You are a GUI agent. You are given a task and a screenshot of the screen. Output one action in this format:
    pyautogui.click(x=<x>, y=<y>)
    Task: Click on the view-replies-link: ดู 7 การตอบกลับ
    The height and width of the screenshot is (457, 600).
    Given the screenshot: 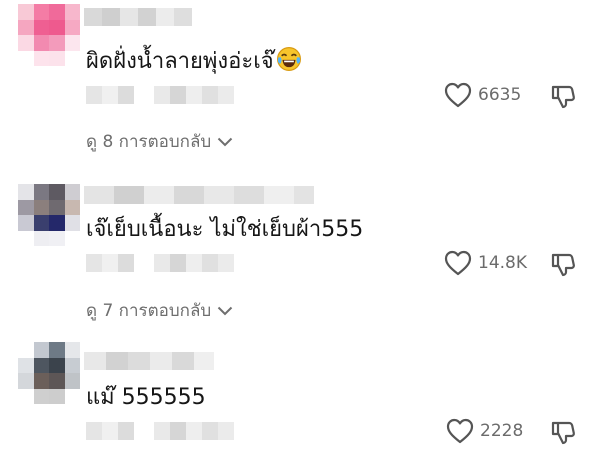 What is the action you would take?
    pyautogui.click(x=159, y=310)
    